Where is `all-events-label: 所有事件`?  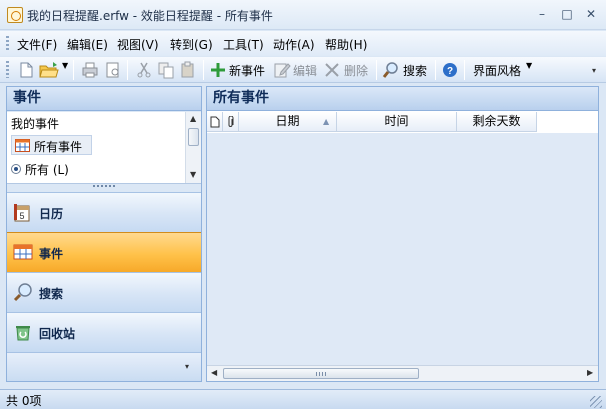
all-events-label: 所有事件 is located at coordinates (58, 147).